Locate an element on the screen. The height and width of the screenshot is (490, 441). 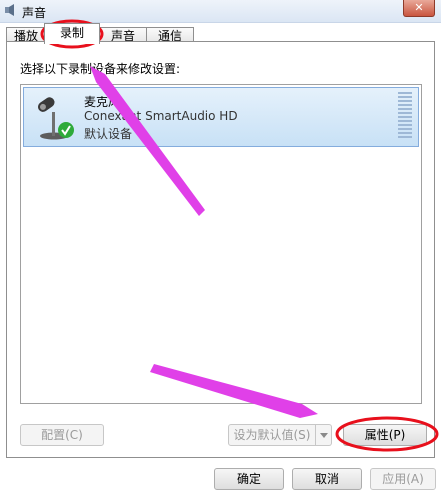
properties-button: 属性(P) is located at coordinates (385, 435).